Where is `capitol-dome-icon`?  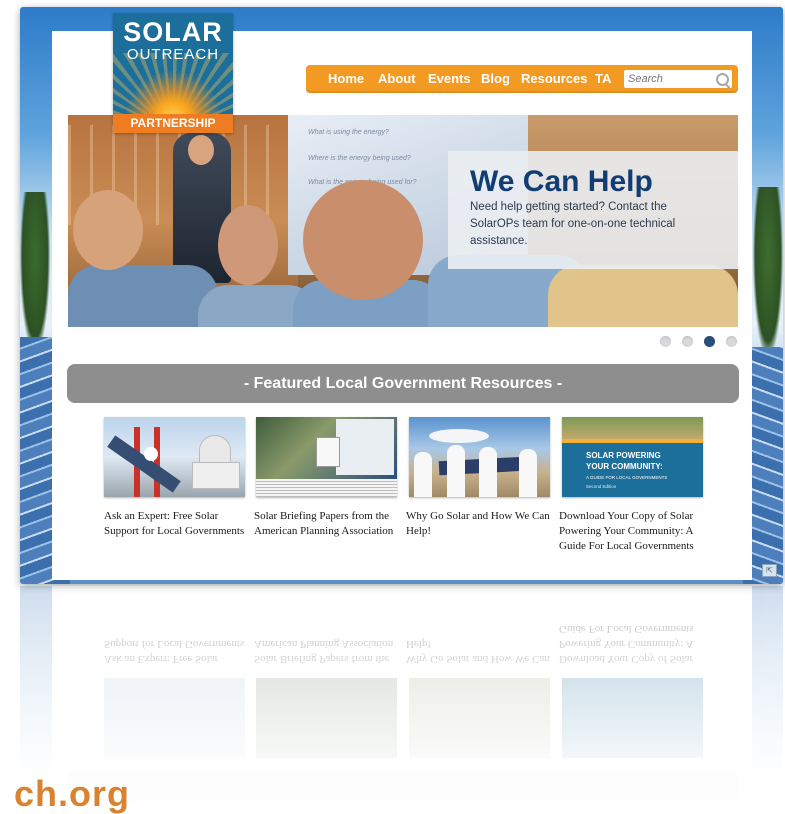
capitol-dome-icon is located at coordinates (215, 450).